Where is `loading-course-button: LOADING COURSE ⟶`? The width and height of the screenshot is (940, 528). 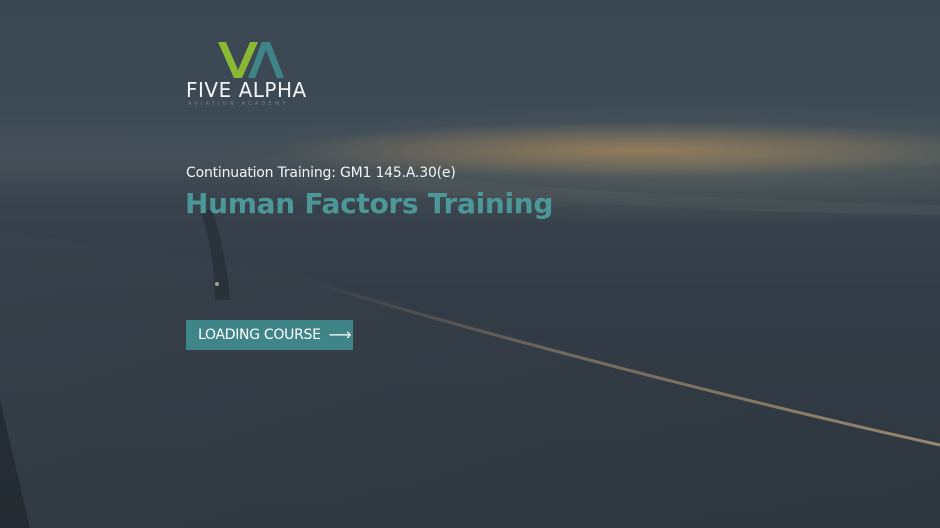
loading-course-button: LOADING COURSE ⟶ is located at coordinates (269, 335).